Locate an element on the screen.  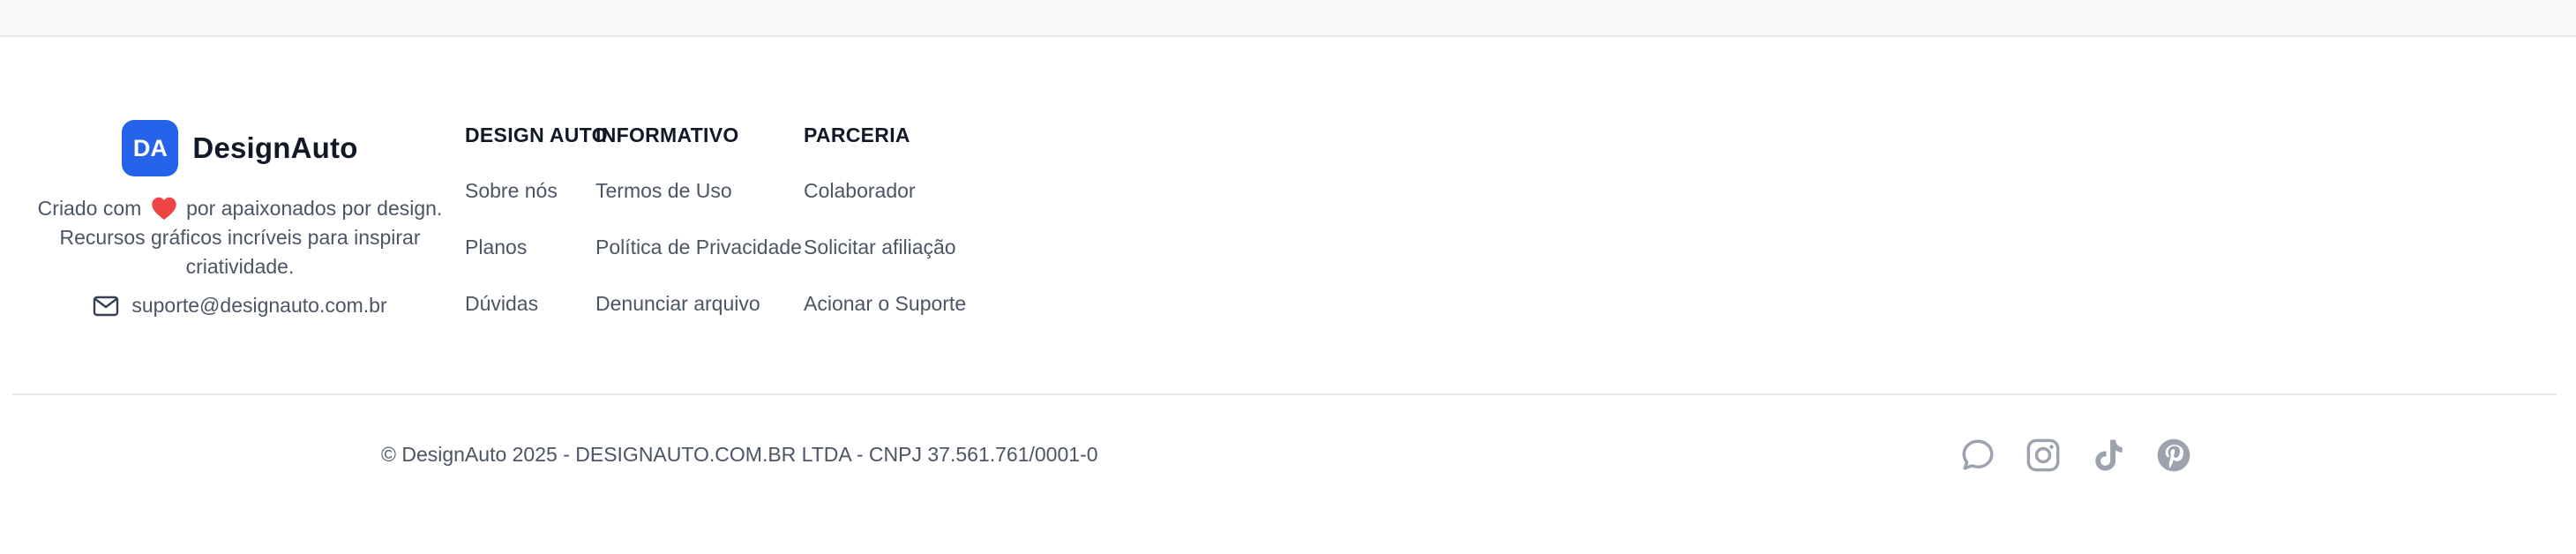
column-heading: INFORMATIVO is located at coordinates (667, 135).